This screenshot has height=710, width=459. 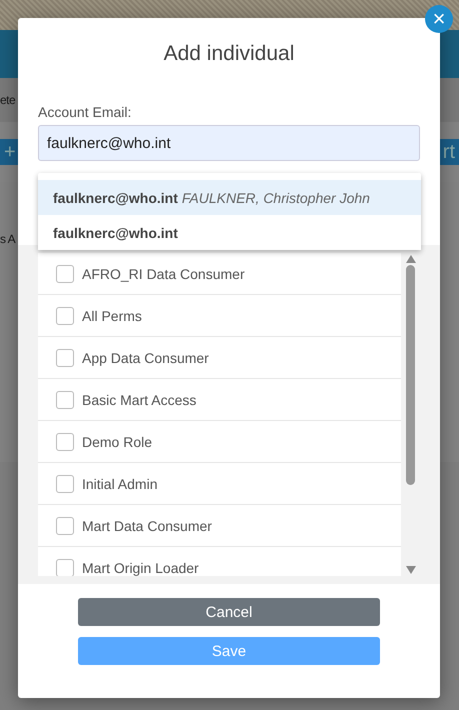 What do you see at coordinates (411, 259) in the screenshot?
I see `scroll-up-icon` at bounding box center [411, 259].